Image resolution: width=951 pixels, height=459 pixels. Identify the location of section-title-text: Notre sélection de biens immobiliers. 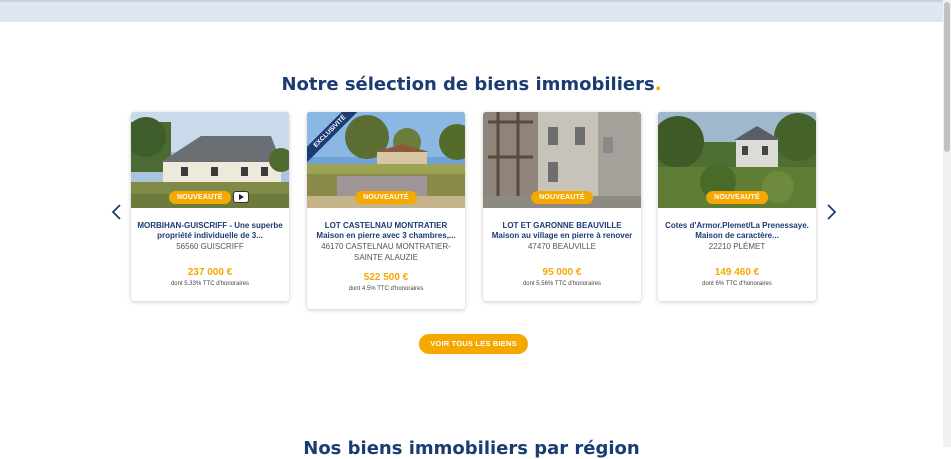
(468, 84).